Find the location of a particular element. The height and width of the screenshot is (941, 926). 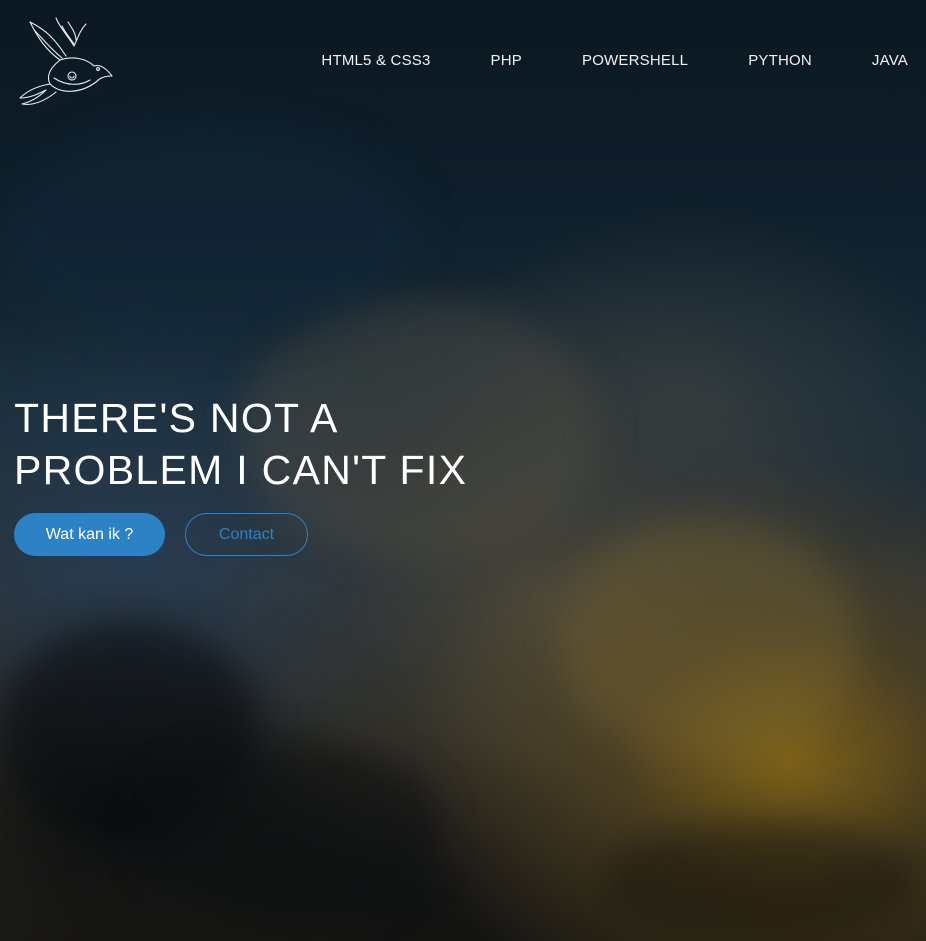

hero-title-line-1: THERE'S NOT A is located at coordinates (176, 418).